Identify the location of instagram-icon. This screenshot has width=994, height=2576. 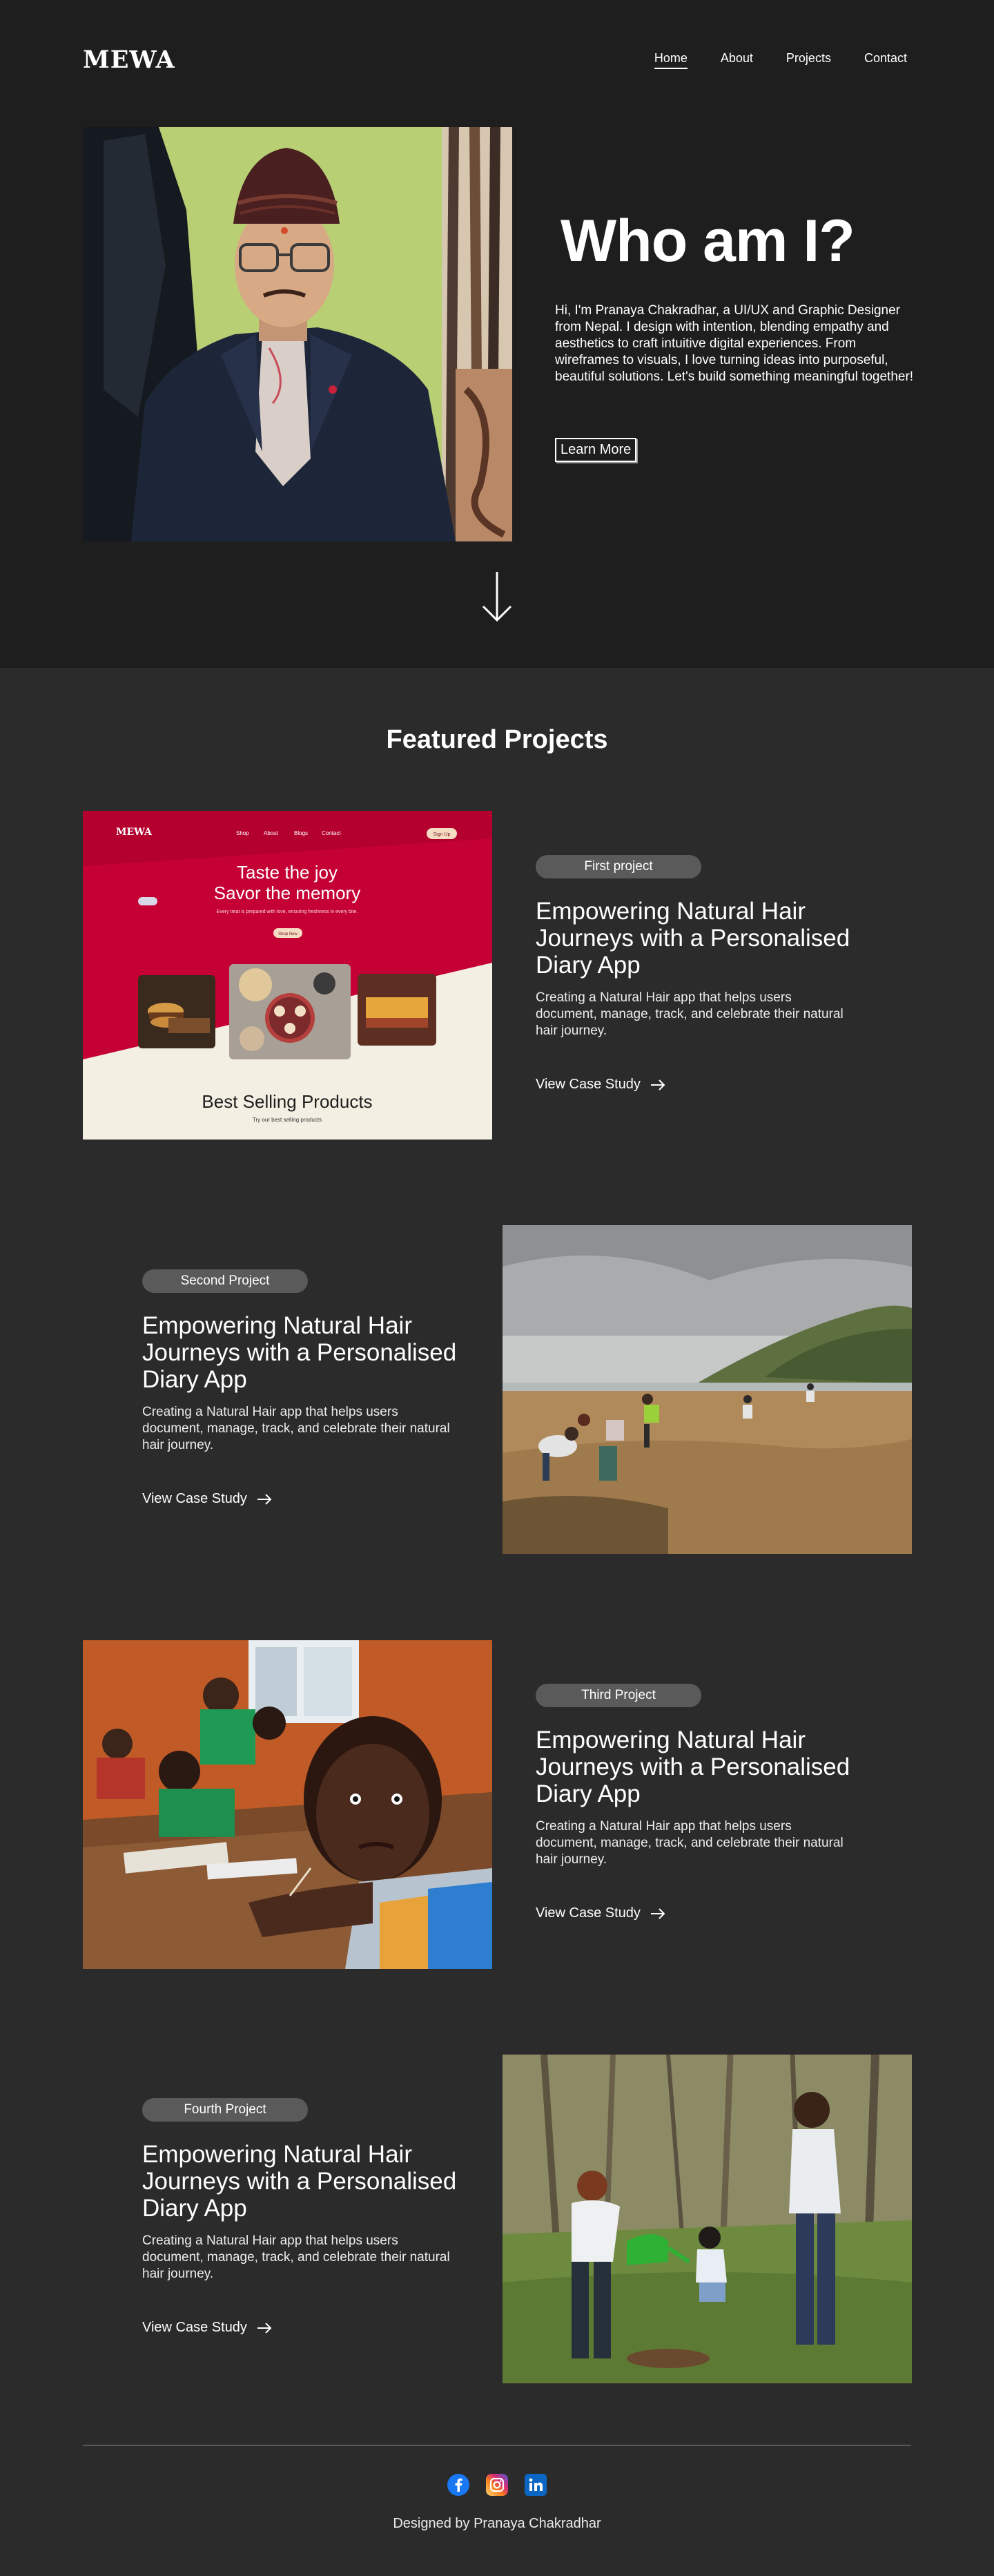
(497, 2485).